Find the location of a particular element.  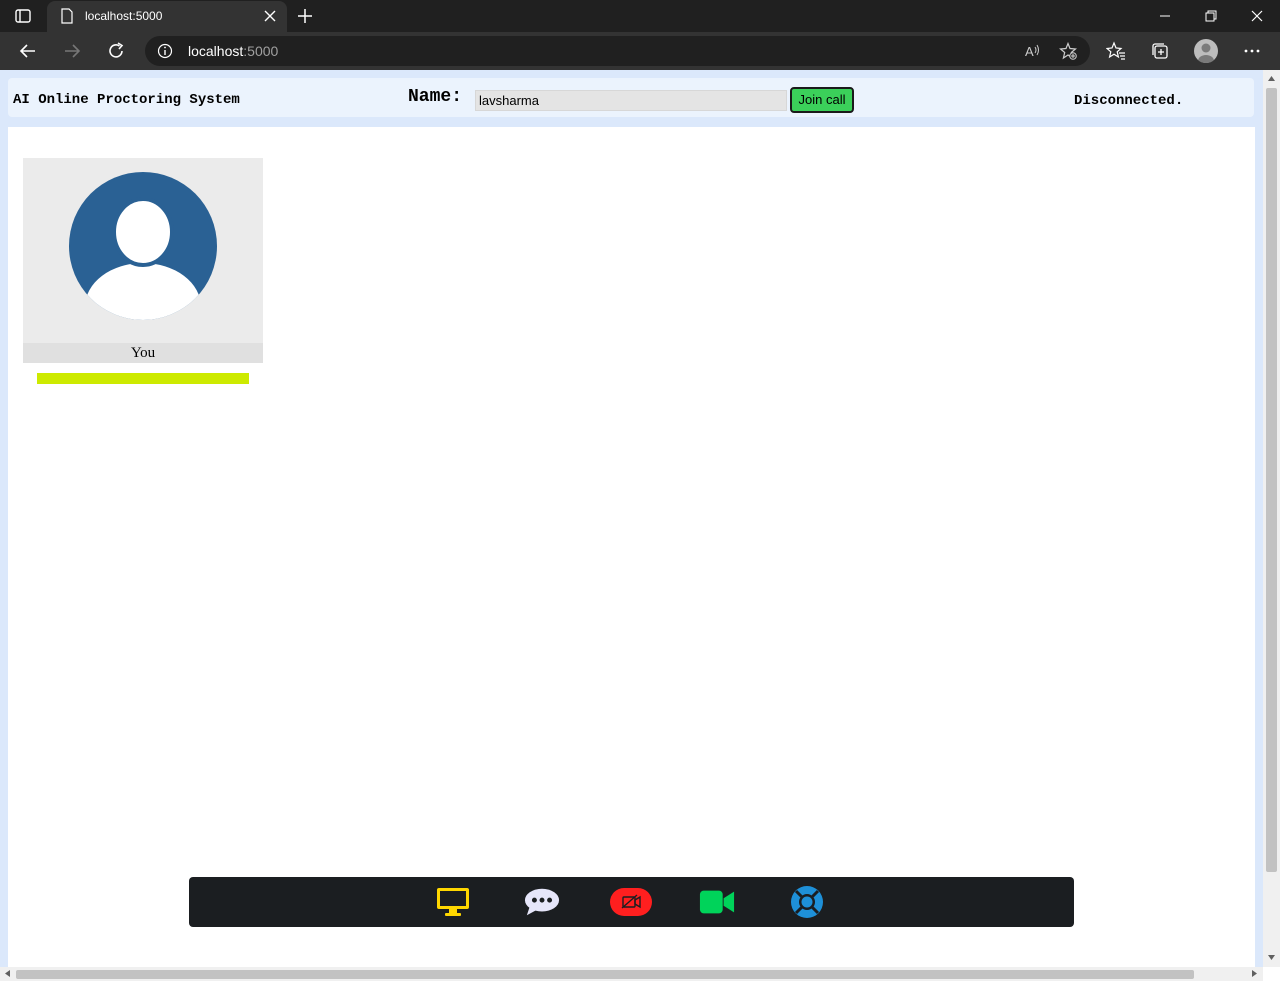

browser-toolbar: localhost:5000 A is located at coordinates (640, 51).